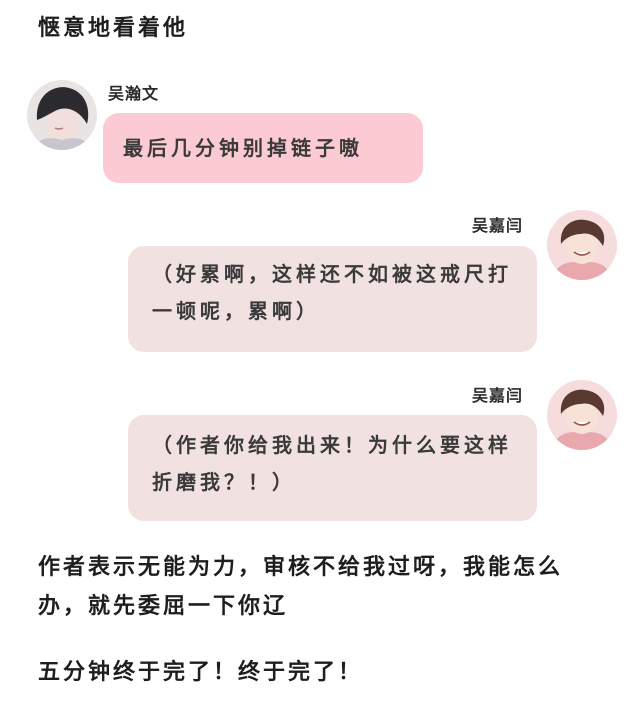 Image resolution: width=640 pixels, height=716 pixels. Describe the element at coordinates (134, 93) in the screenshot. I see `sender-name: 吴瀚文` at that location.